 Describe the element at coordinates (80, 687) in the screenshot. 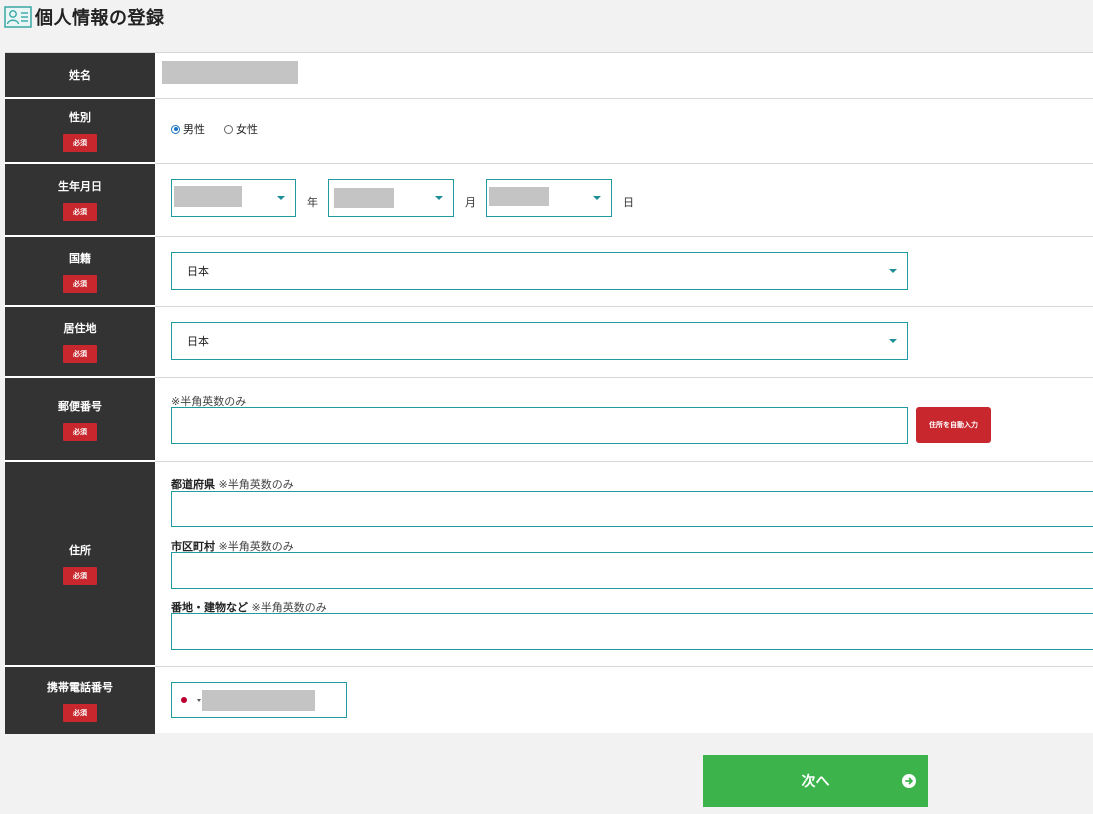

I see `label-phone-text: 携帯電話番号` at that location.